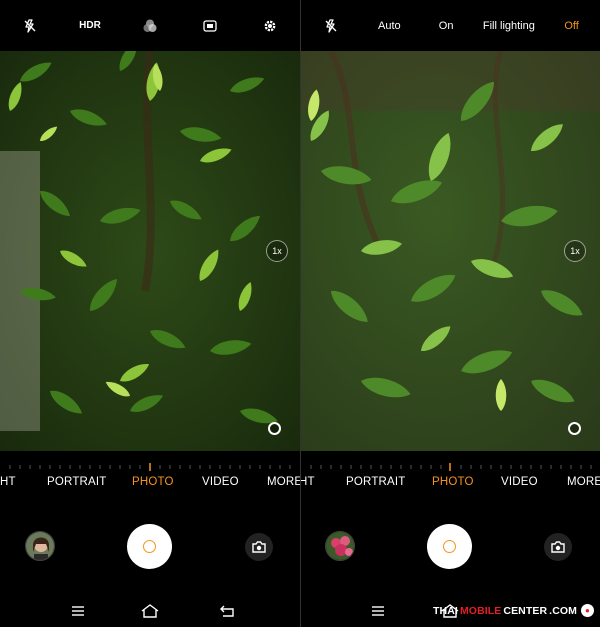  What do you see at coordinates (480, 610) in the screenshot?
I see `watermark-part: MOBILE` at bounding box center [480, 610].